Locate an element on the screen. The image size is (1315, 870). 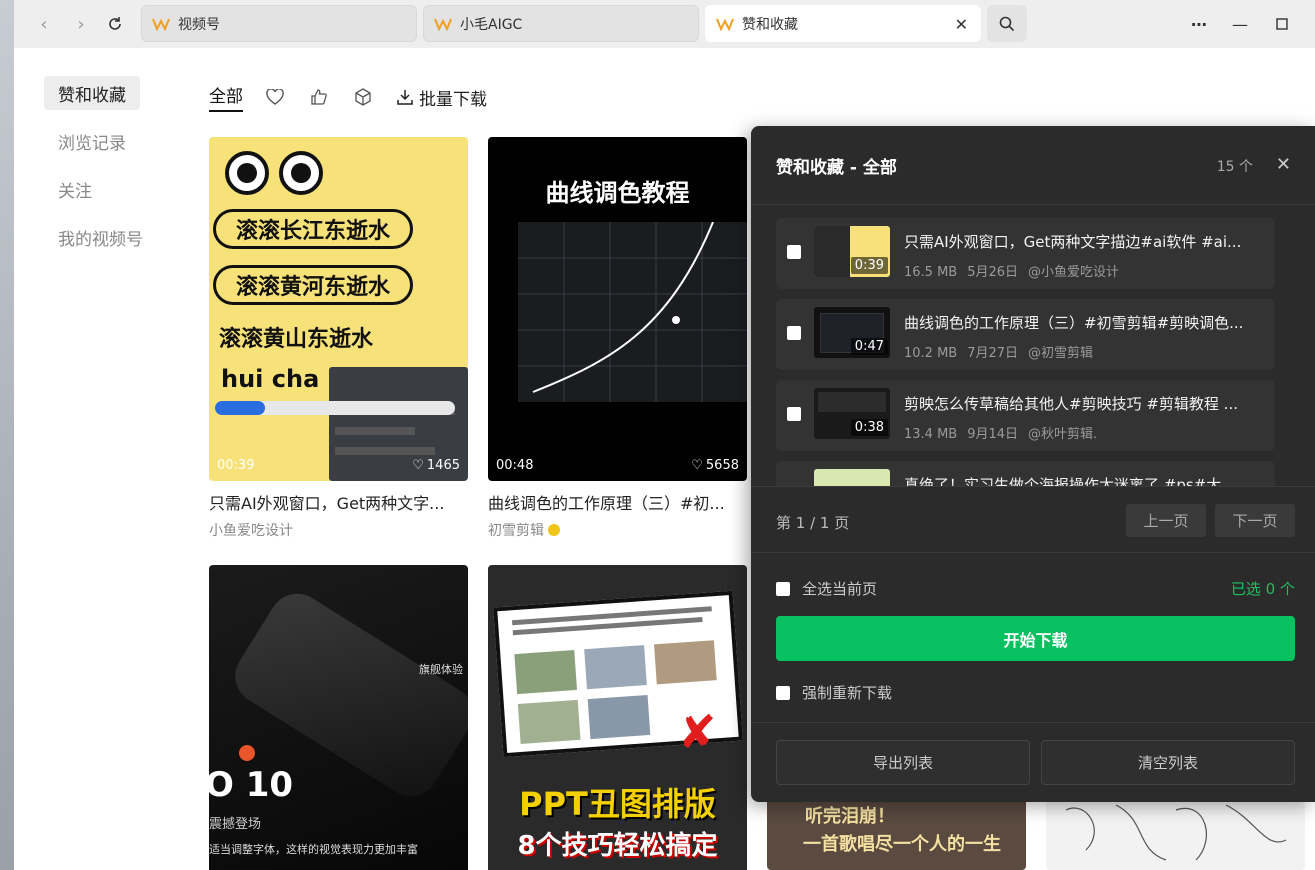
item-size: 13.4 MB is located at coordinates (931, 434).